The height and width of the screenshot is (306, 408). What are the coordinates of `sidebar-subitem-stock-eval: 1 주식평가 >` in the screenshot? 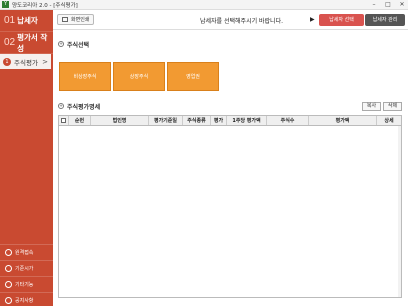 It's located at (26, 61).